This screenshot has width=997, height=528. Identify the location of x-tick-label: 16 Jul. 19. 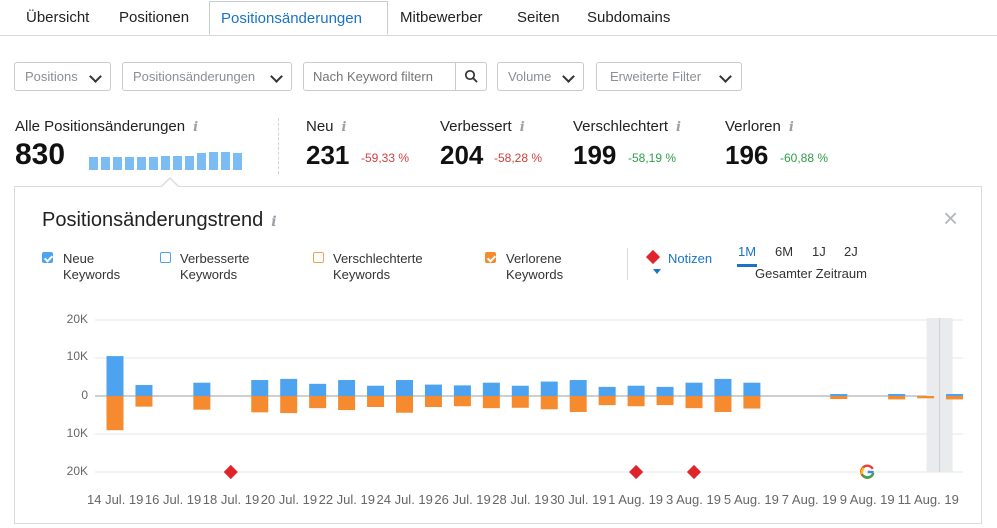
(173, 499).